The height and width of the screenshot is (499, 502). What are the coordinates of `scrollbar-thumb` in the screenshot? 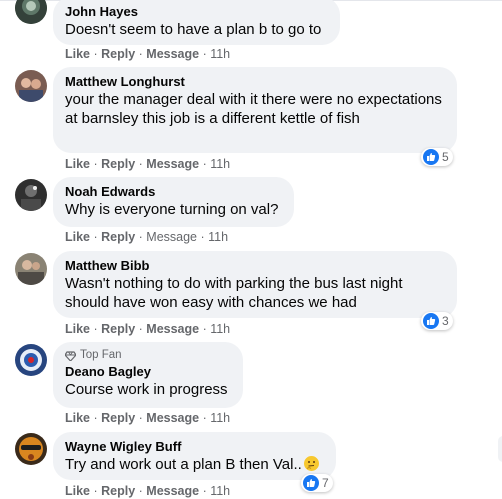 It's located at (500, 449).